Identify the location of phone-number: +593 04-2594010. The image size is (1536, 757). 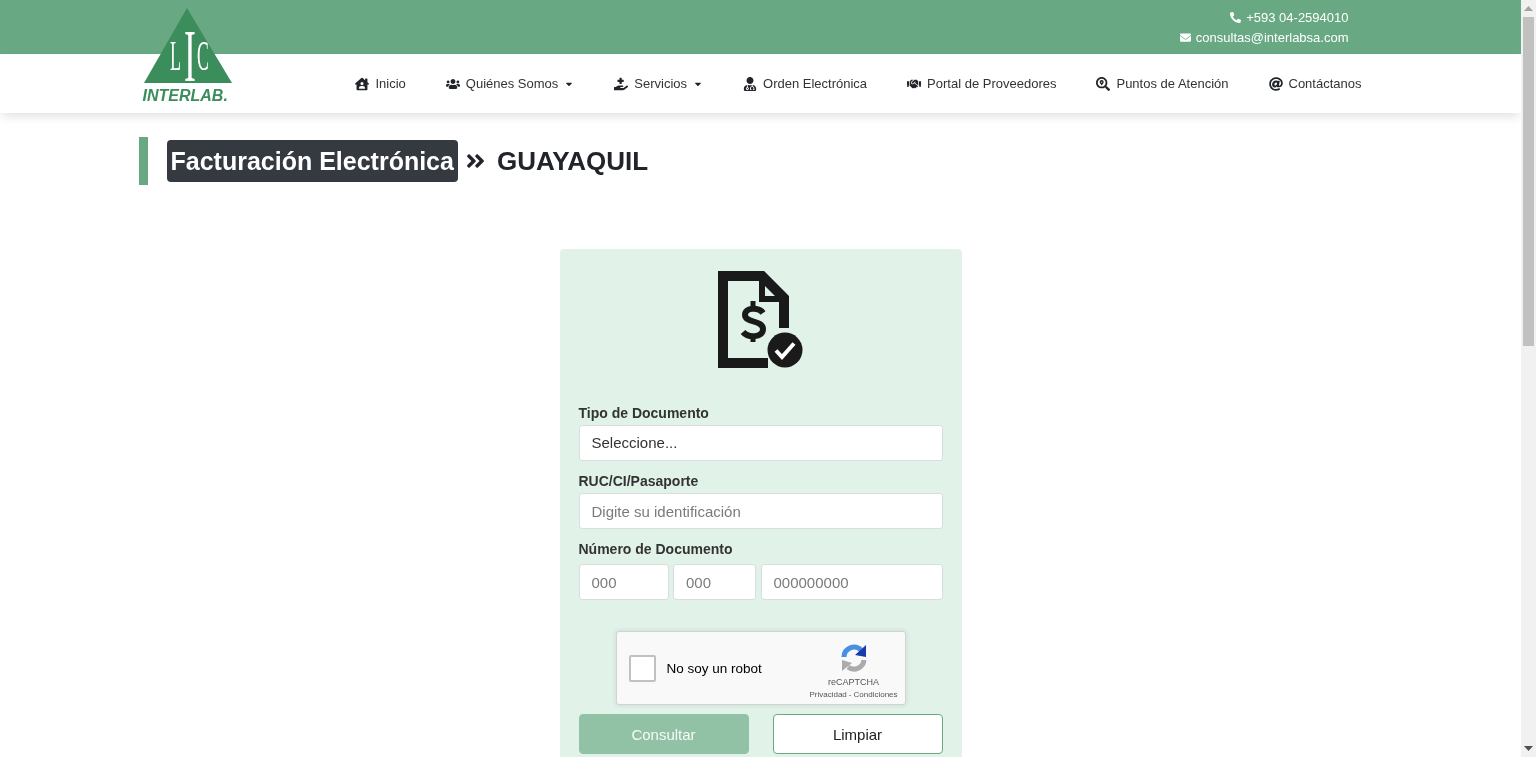
(1297, 17).